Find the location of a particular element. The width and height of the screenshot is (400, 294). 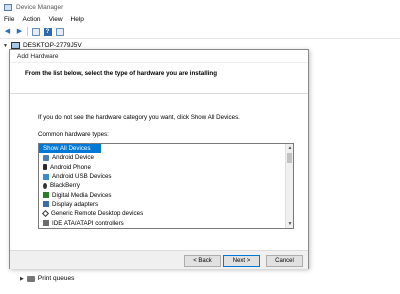

help-icon: ? is located at coordinates (47, 31).